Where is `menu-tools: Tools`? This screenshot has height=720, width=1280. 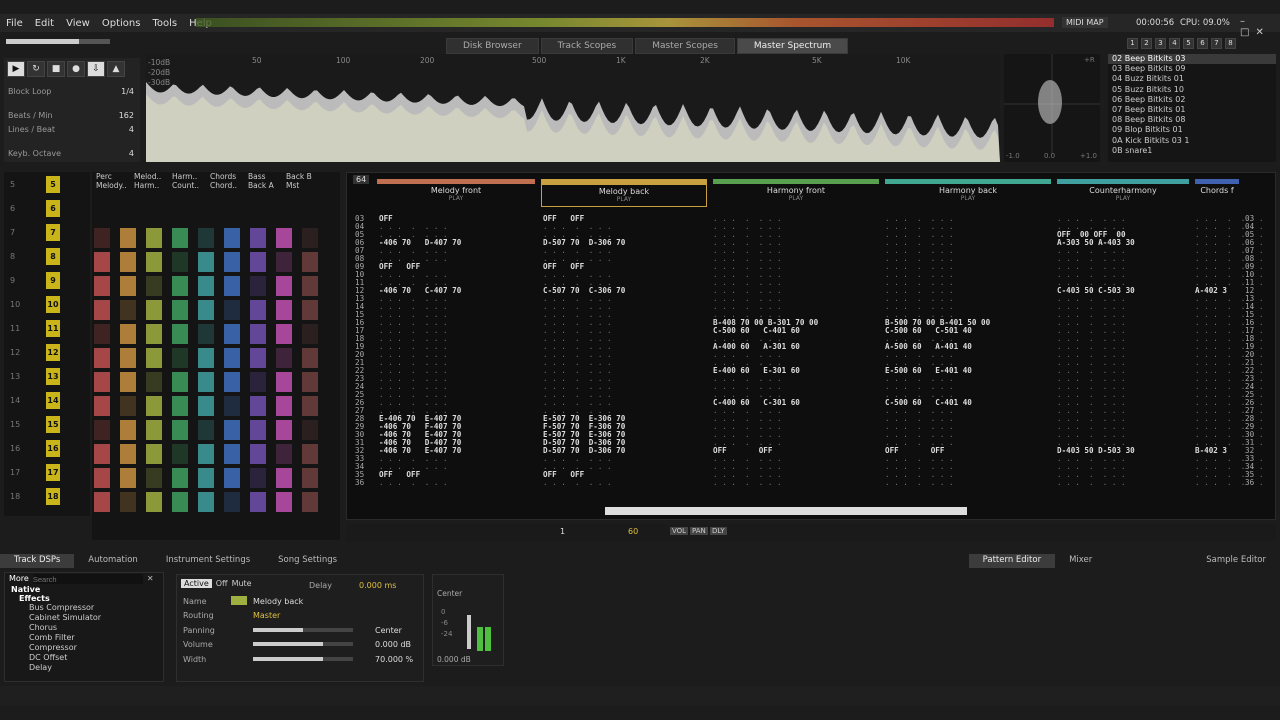
menu-tools: Tools is located at coordinates (164, 23).